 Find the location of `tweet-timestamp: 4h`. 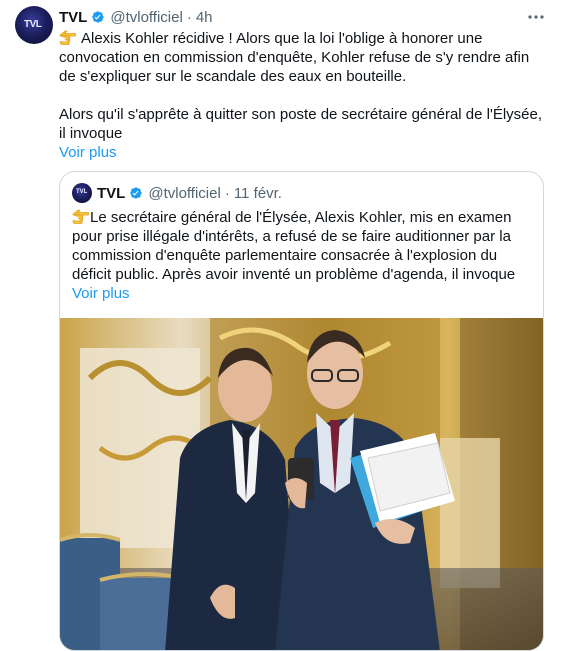

tweet-timestamp: 4h is located at coordinates (204, 17).